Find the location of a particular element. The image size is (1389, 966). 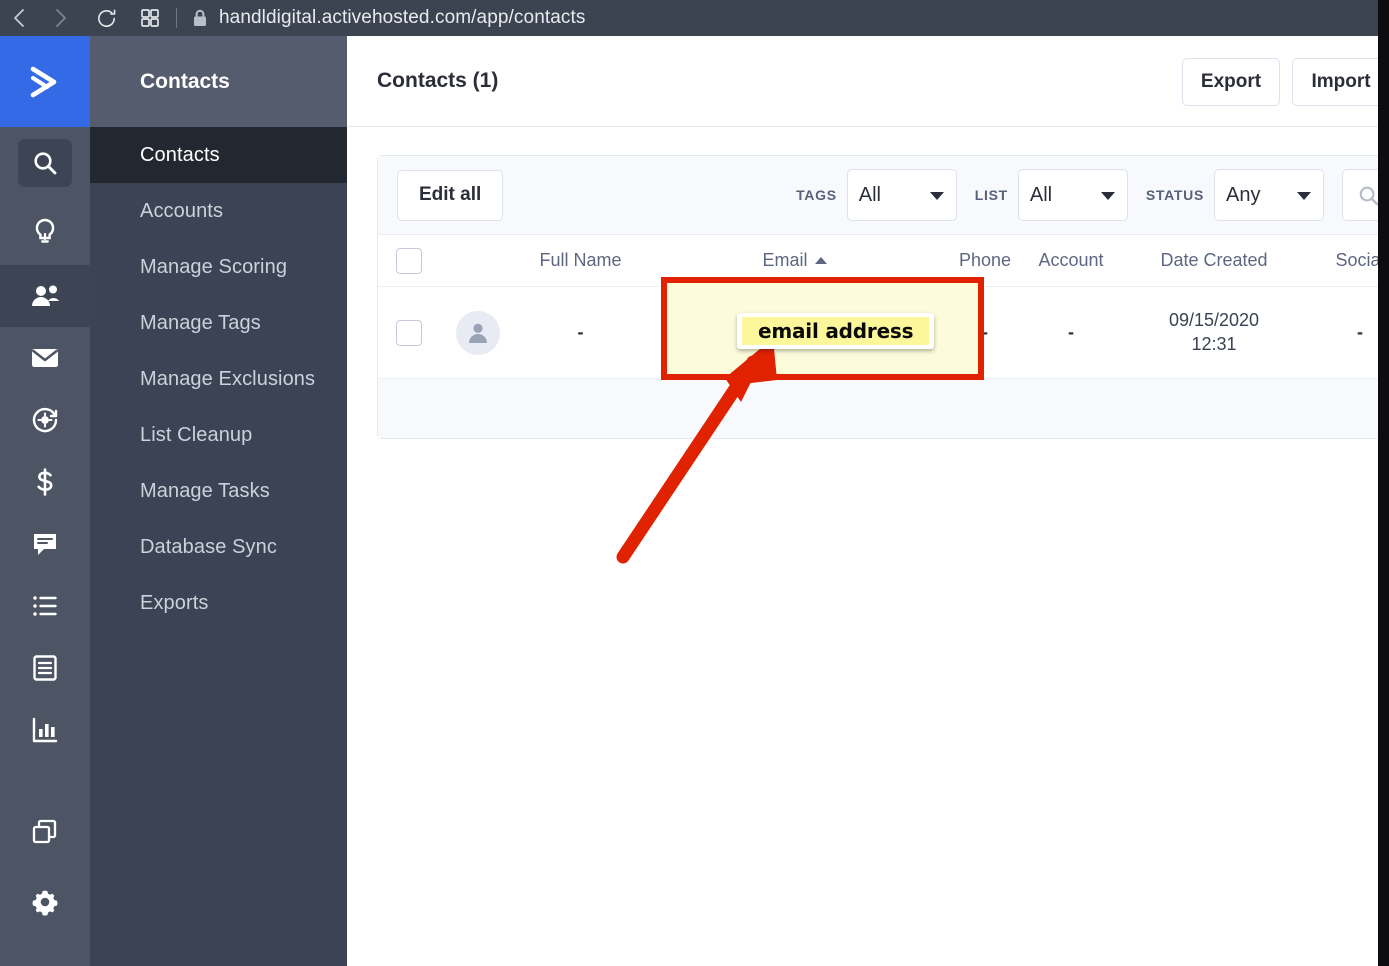

column-header-email: Email is located at coordinates (794, 260).